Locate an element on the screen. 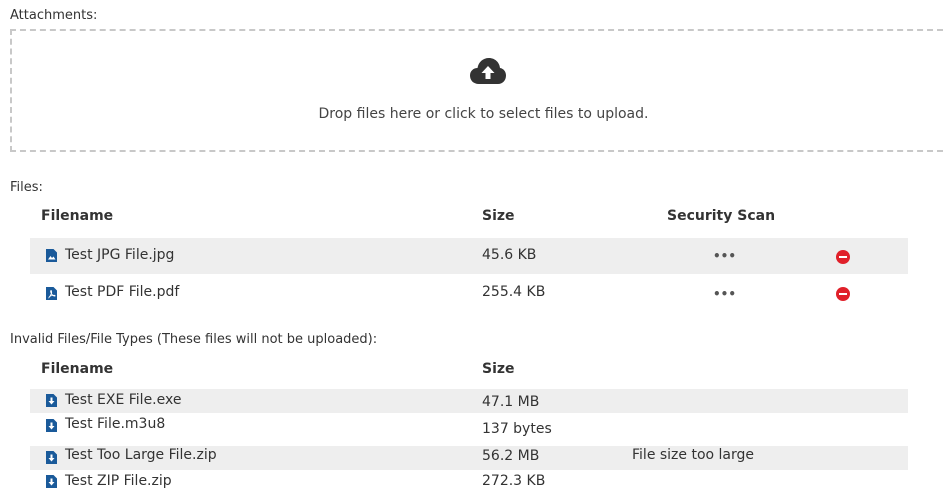  cloud-upload-icon is located at coordinates (488, 71).